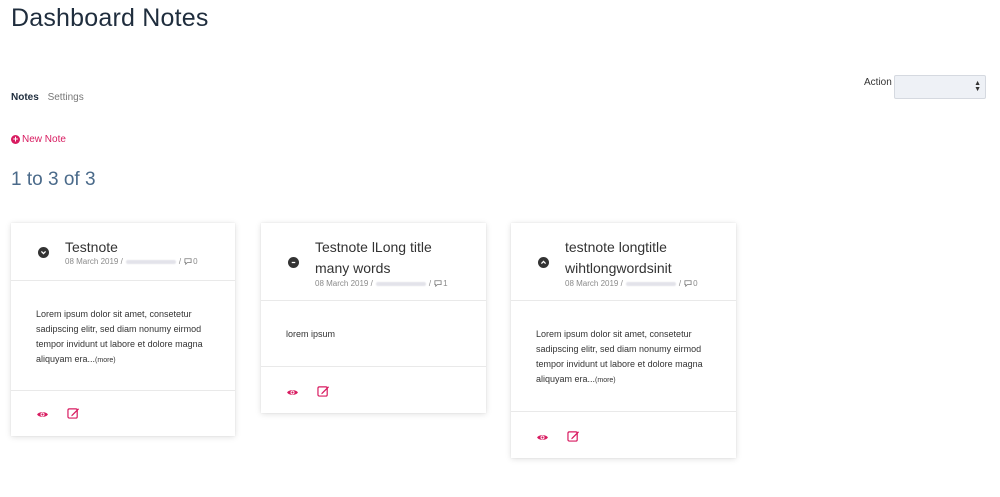 The width and height of the screenshot is (1000, 497). I want to click on note-title: testnote longtitle wihtlongwordsinit, so click(640, 258).